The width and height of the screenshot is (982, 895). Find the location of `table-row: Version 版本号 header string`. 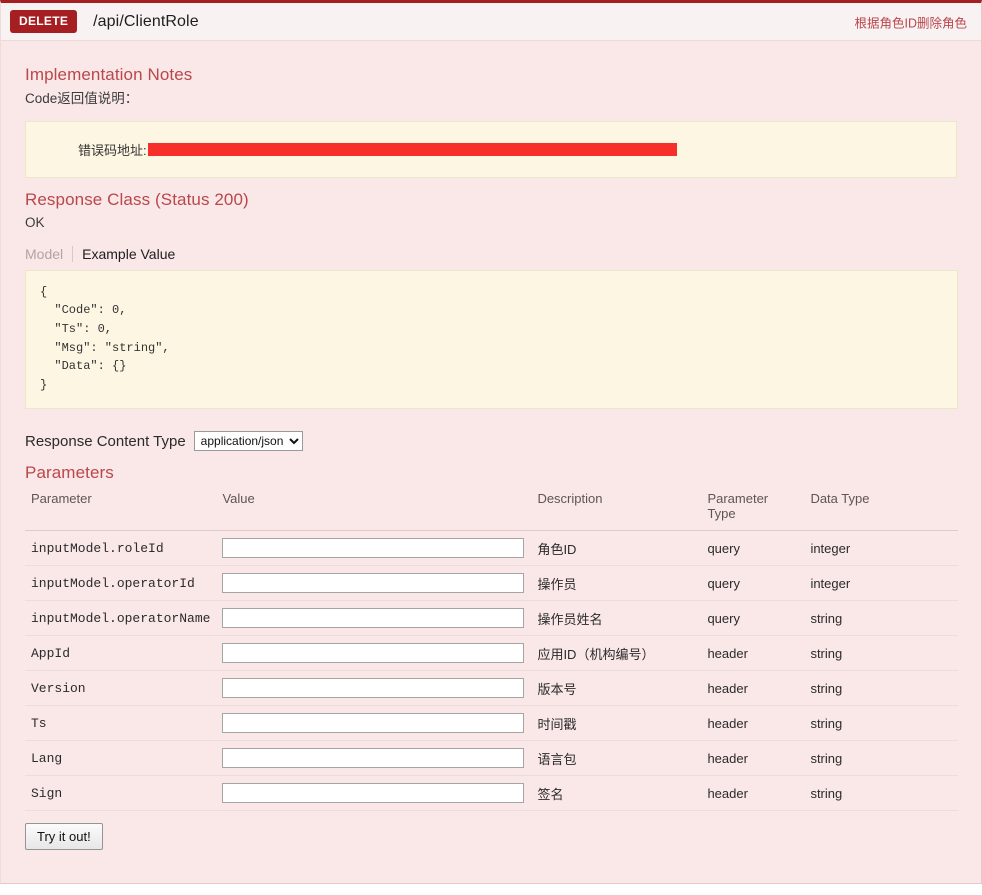

table-row: Version 版本号 header string is located at coordinates (491, 688).